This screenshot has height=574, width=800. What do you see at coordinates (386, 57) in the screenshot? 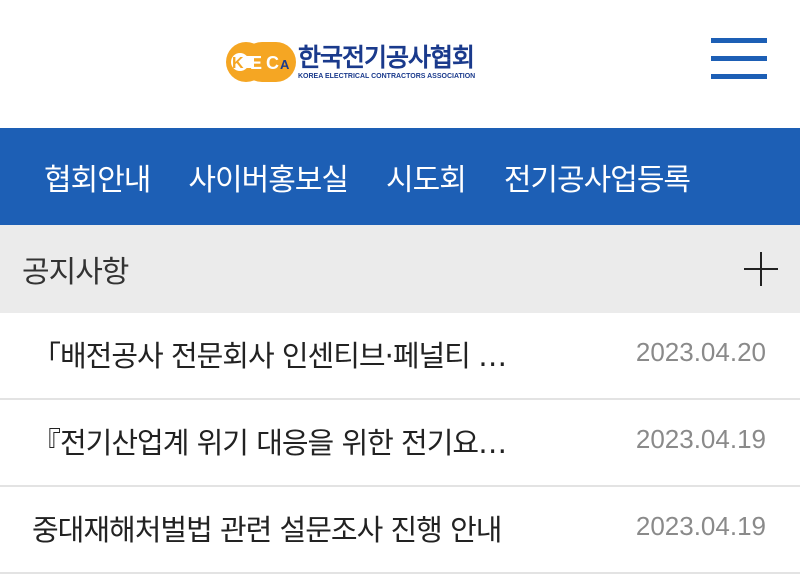
I see `logo-korean-name: 한국전기공사협회` at bounding box center [386, 57].